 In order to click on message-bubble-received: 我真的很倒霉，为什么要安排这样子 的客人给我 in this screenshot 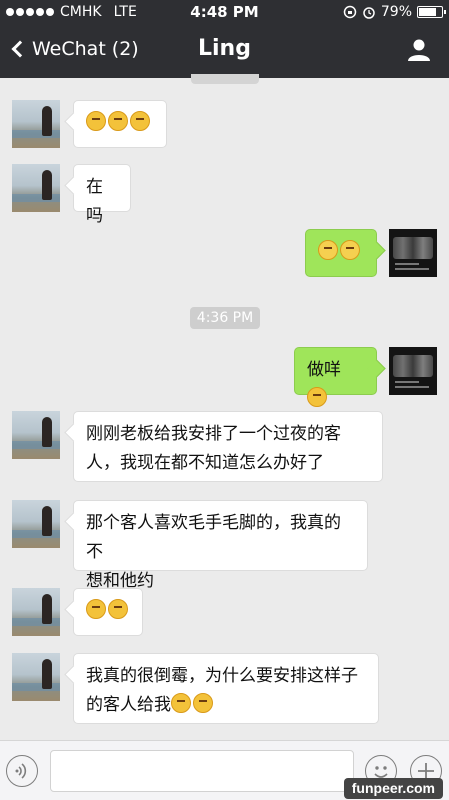, I will do `click(226, 688)`.